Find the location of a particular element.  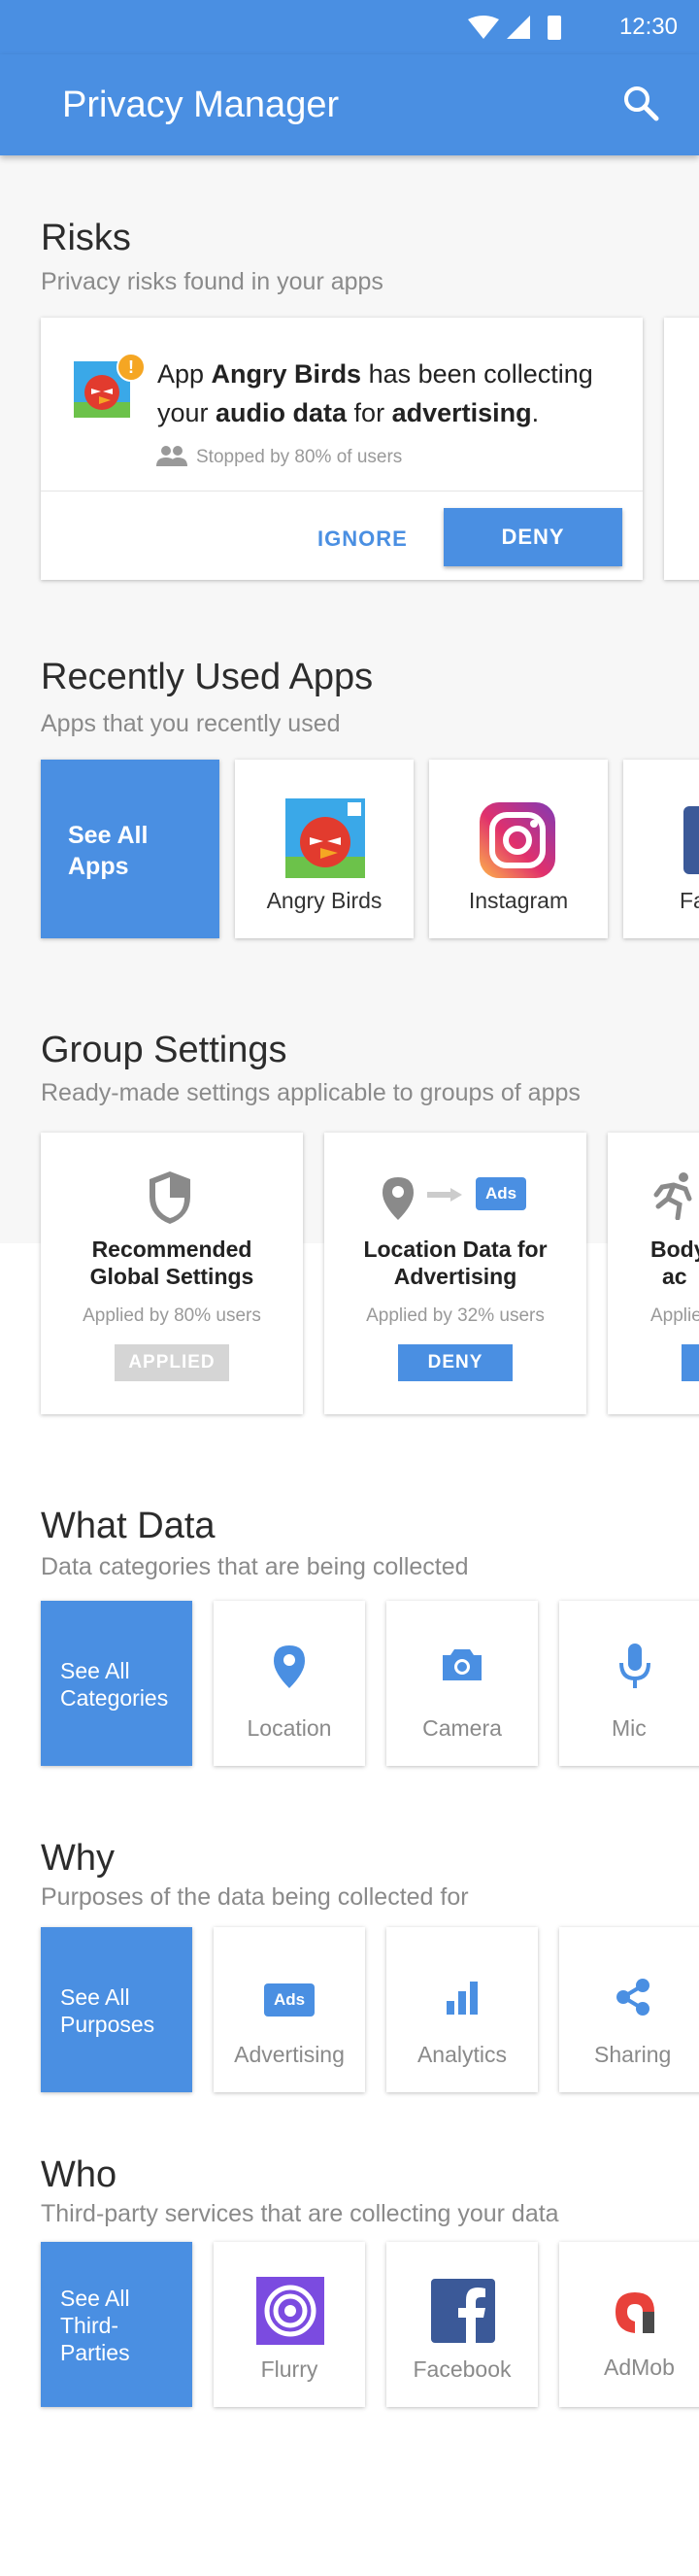

signal-icon is located at coordinates (518, 27).